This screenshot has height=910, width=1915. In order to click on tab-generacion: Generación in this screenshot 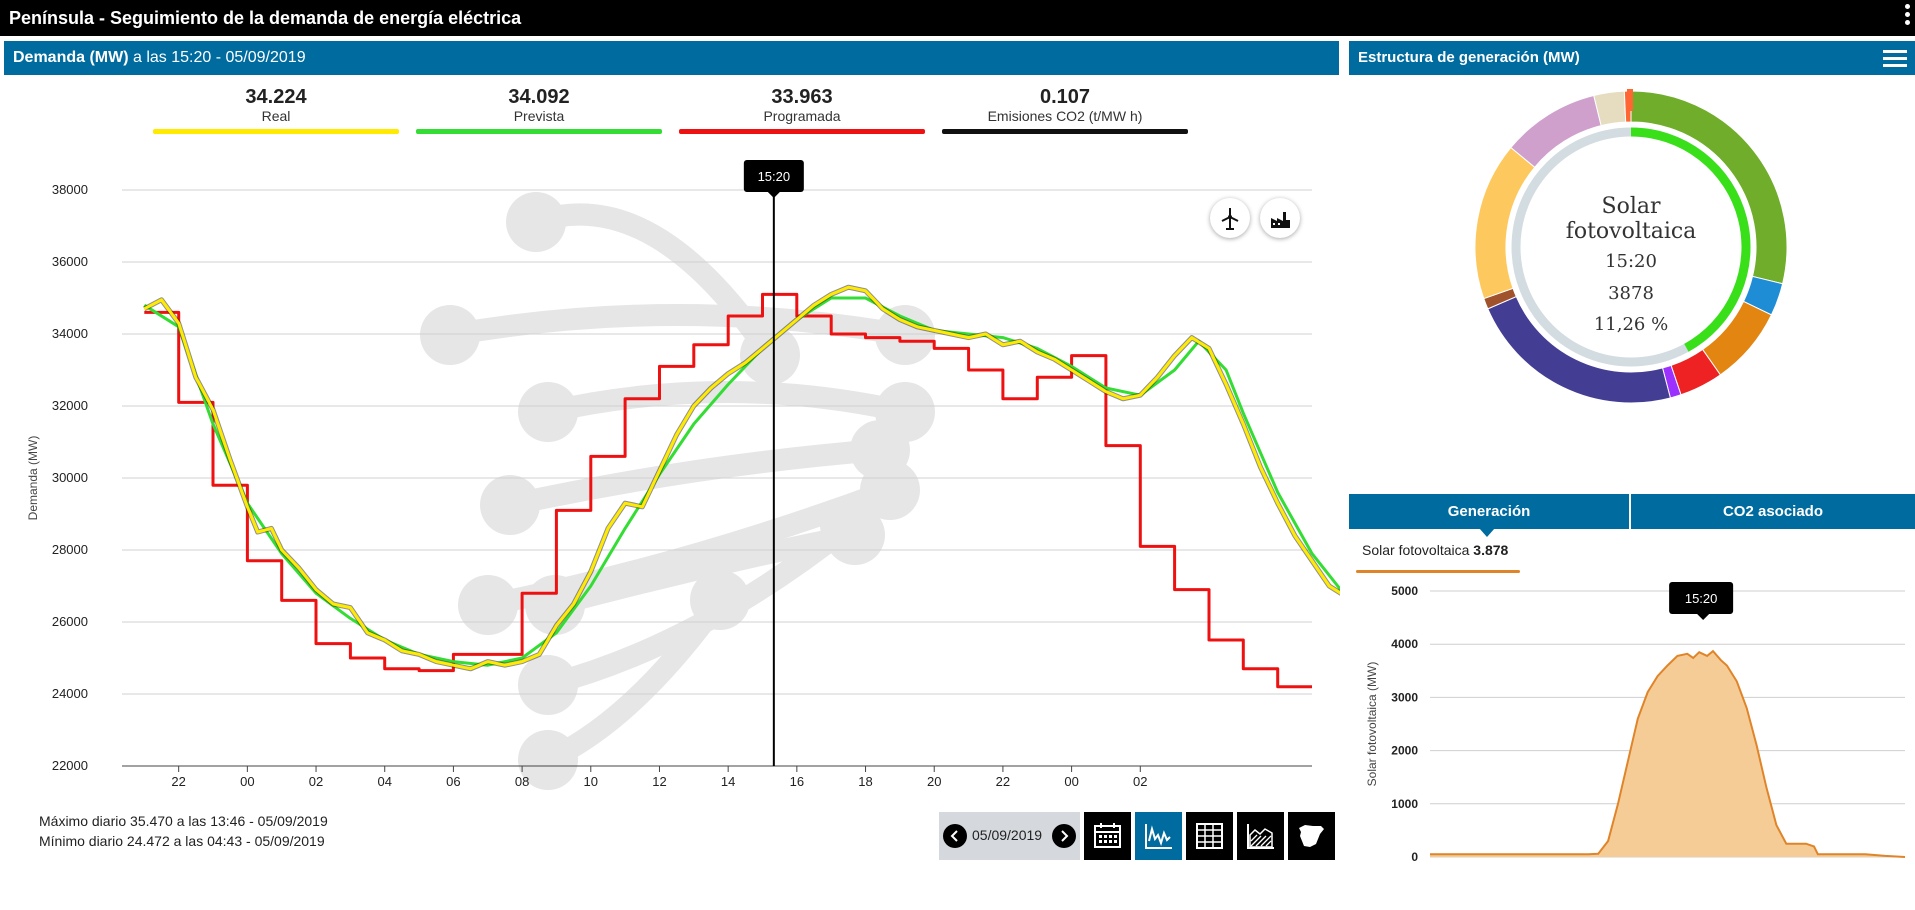, I will do `click(1489, 511)`.